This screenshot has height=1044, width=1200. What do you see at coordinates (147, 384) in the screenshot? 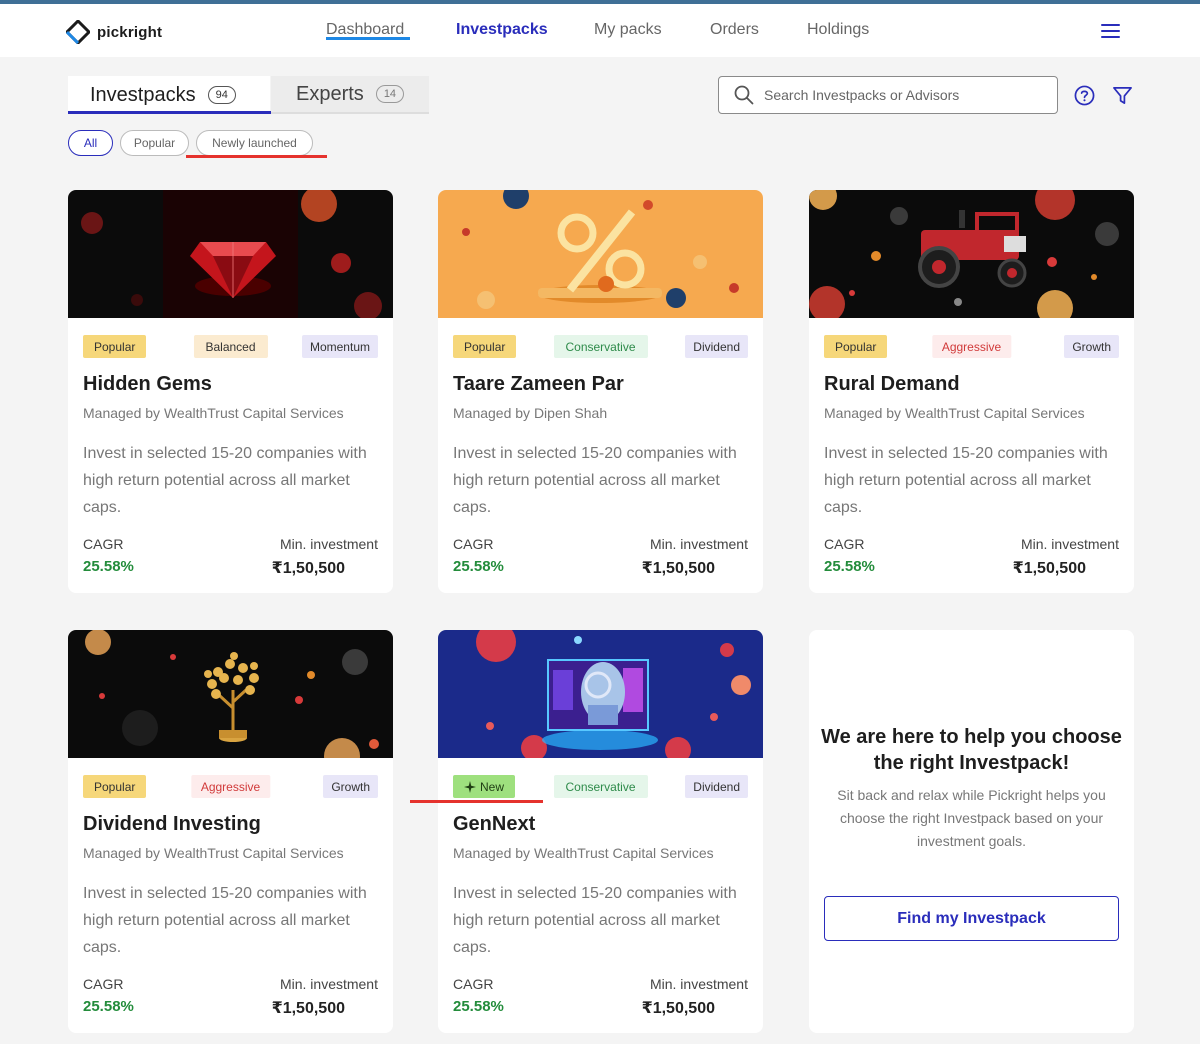
I see `card-title: Hidden Gems` at bounding box center [147, 384].